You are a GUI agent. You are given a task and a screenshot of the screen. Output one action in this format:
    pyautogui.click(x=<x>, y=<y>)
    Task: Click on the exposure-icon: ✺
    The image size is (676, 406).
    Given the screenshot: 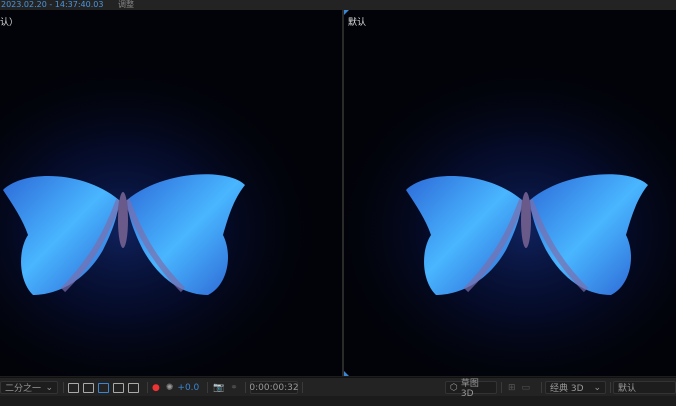 What is the action you would take?
    pyautogui.click(x=170, y=388)
    